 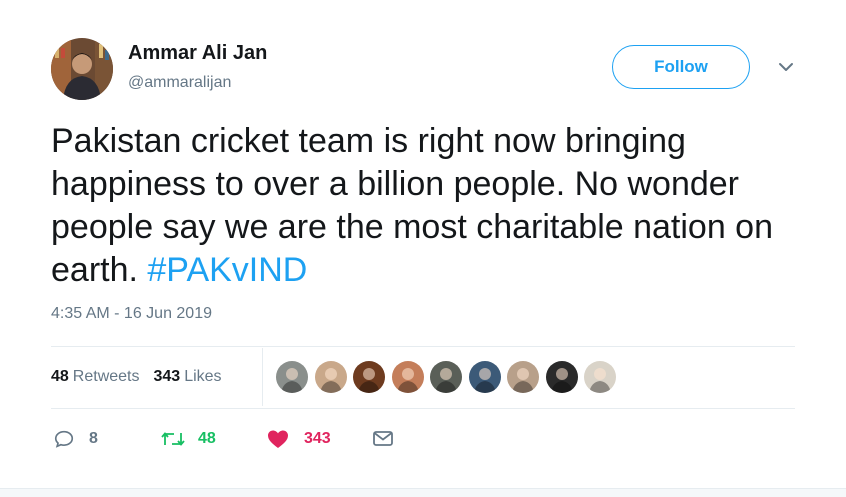 What do you see at coordinates (369, 377) in the screenshot?
I see `liker-avatar-3-icon` at bounding box center [369, 377].